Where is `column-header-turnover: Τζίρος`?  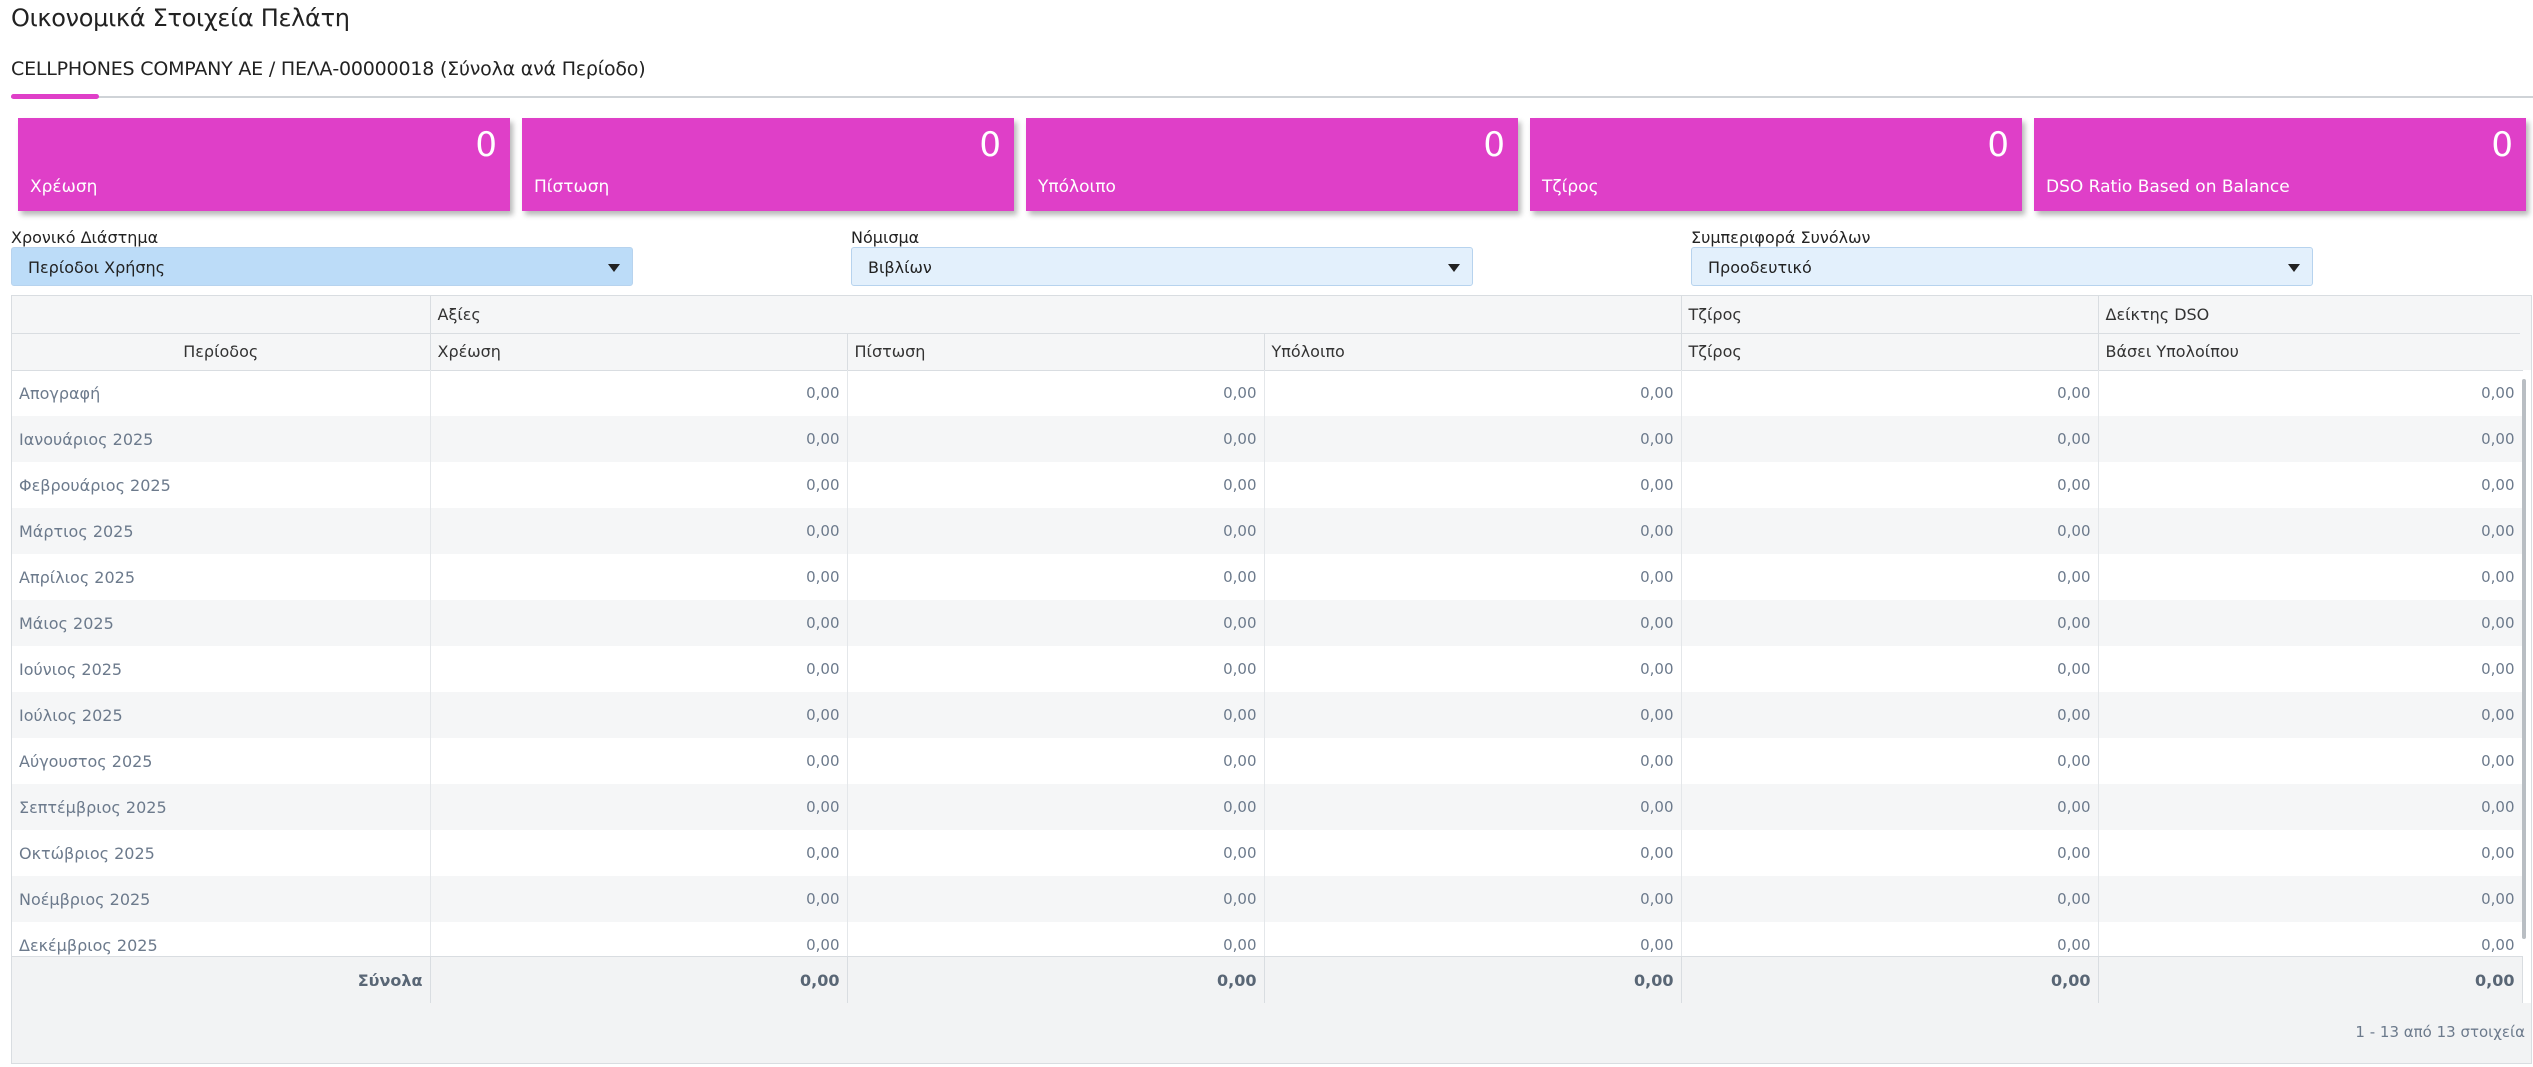 column-header-turnover: Τζίρος is located at coordinates (1890, 352).